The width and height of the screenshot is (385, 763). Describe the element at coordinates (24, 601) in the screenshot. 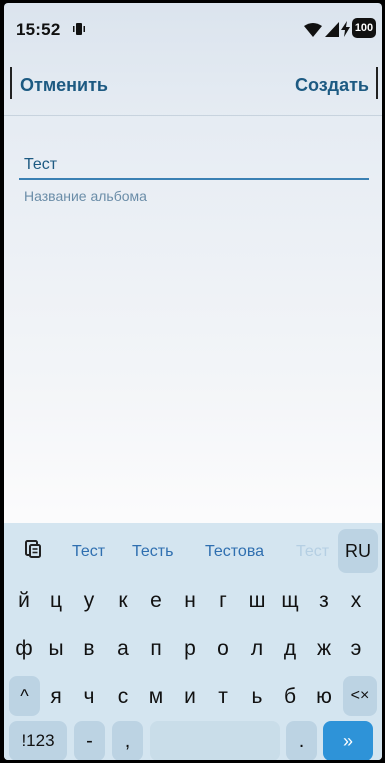

I see `key-1-1: й` at that location.